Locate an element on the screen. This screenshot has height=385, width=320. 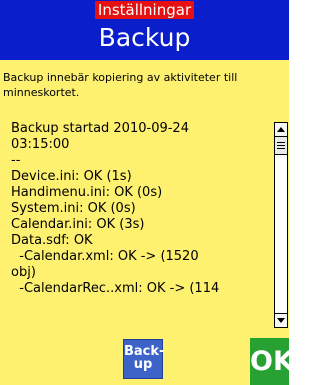
backup-button-label-2: up is located at coordinates (143, 364).